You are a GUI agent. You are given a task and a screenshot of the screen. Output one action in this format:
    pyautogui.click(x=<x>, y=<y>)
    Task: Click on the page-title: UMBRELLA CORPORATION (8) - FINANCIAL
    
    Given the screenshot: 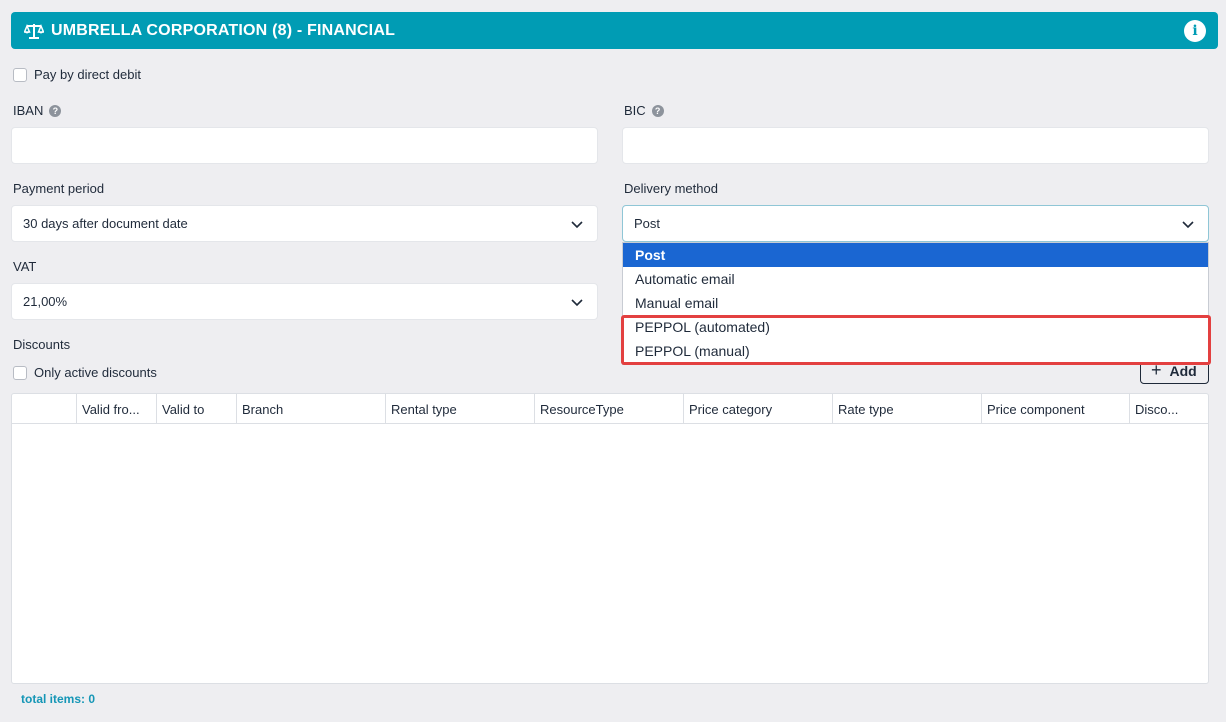 What is the action you would take?
    pyautogui.click(x=223, y=30)
    